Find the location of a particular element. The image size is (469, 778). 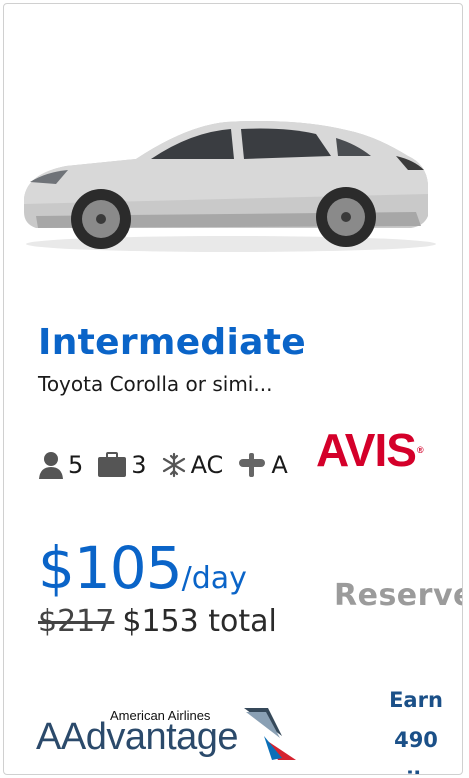

earn-unit: miles is located at coordinates (416, 767).